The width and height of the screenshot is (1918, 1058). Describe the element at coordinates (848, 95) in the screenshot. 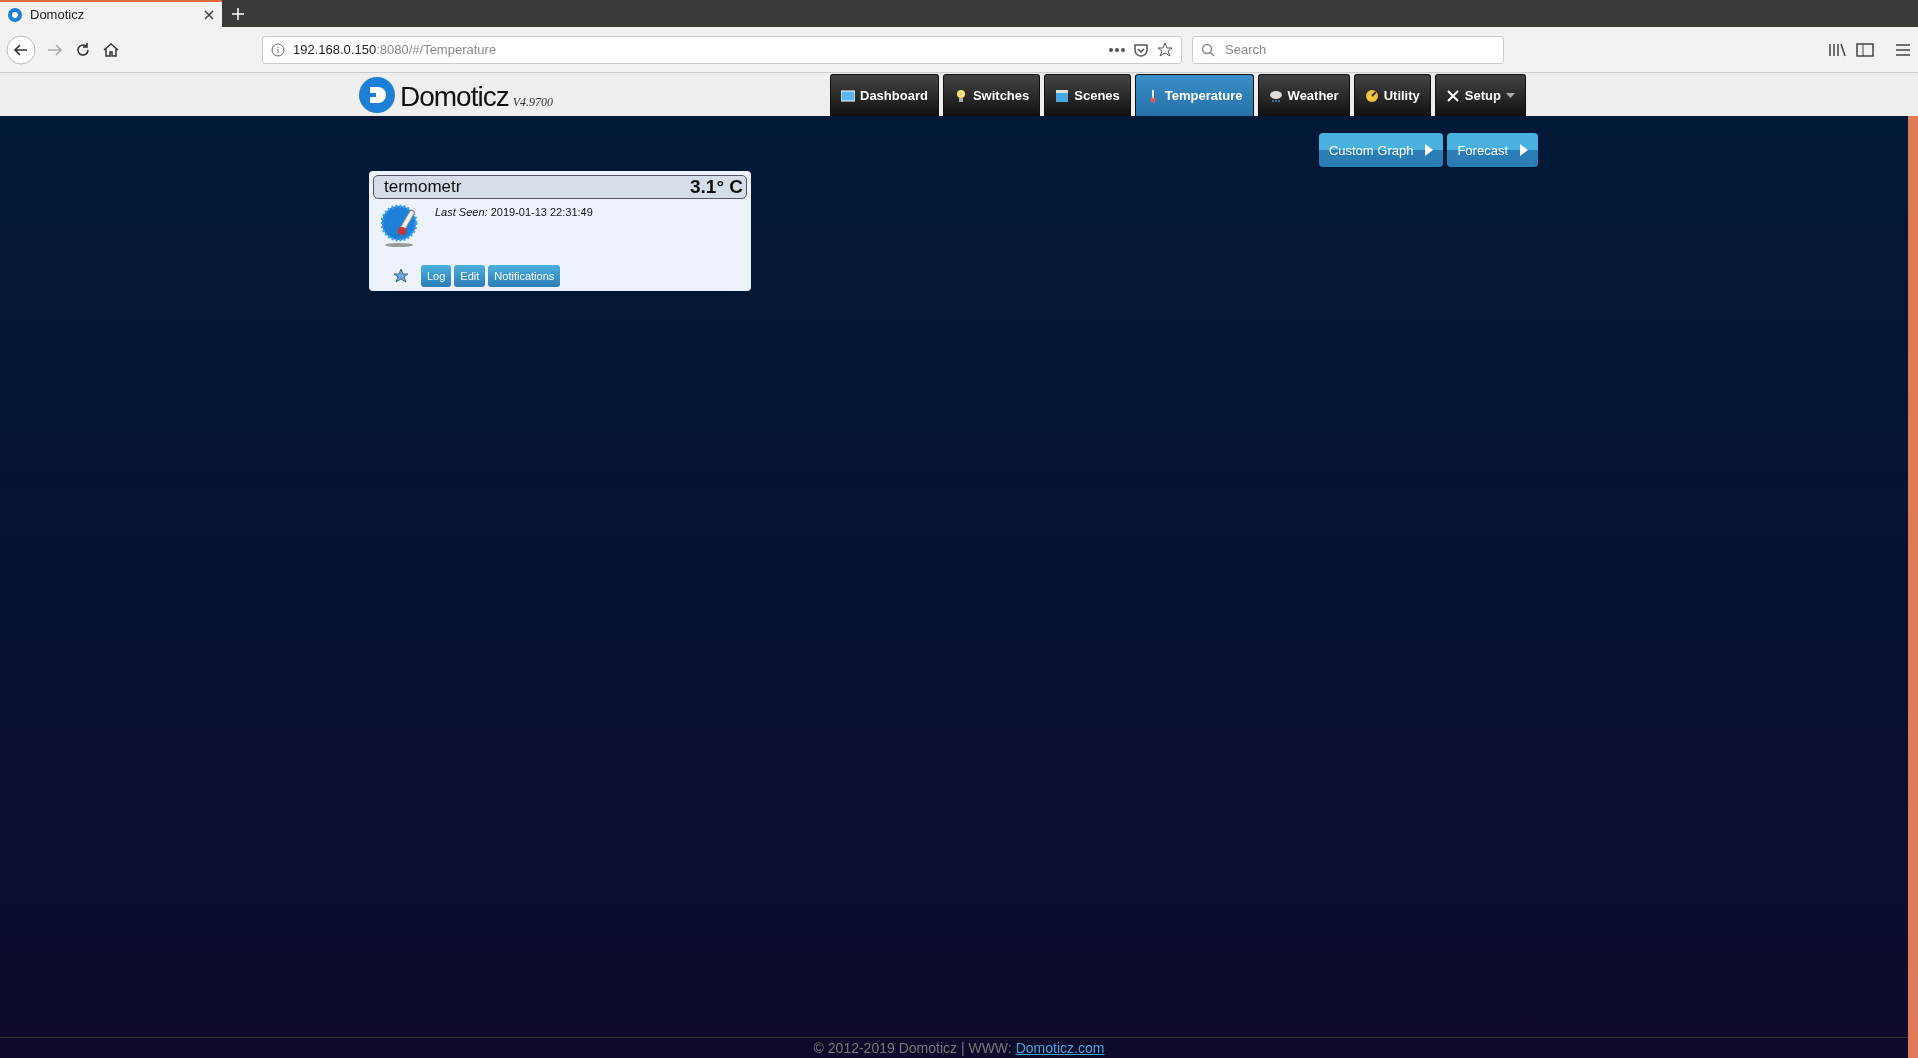

I see `screen-icon` at that location.